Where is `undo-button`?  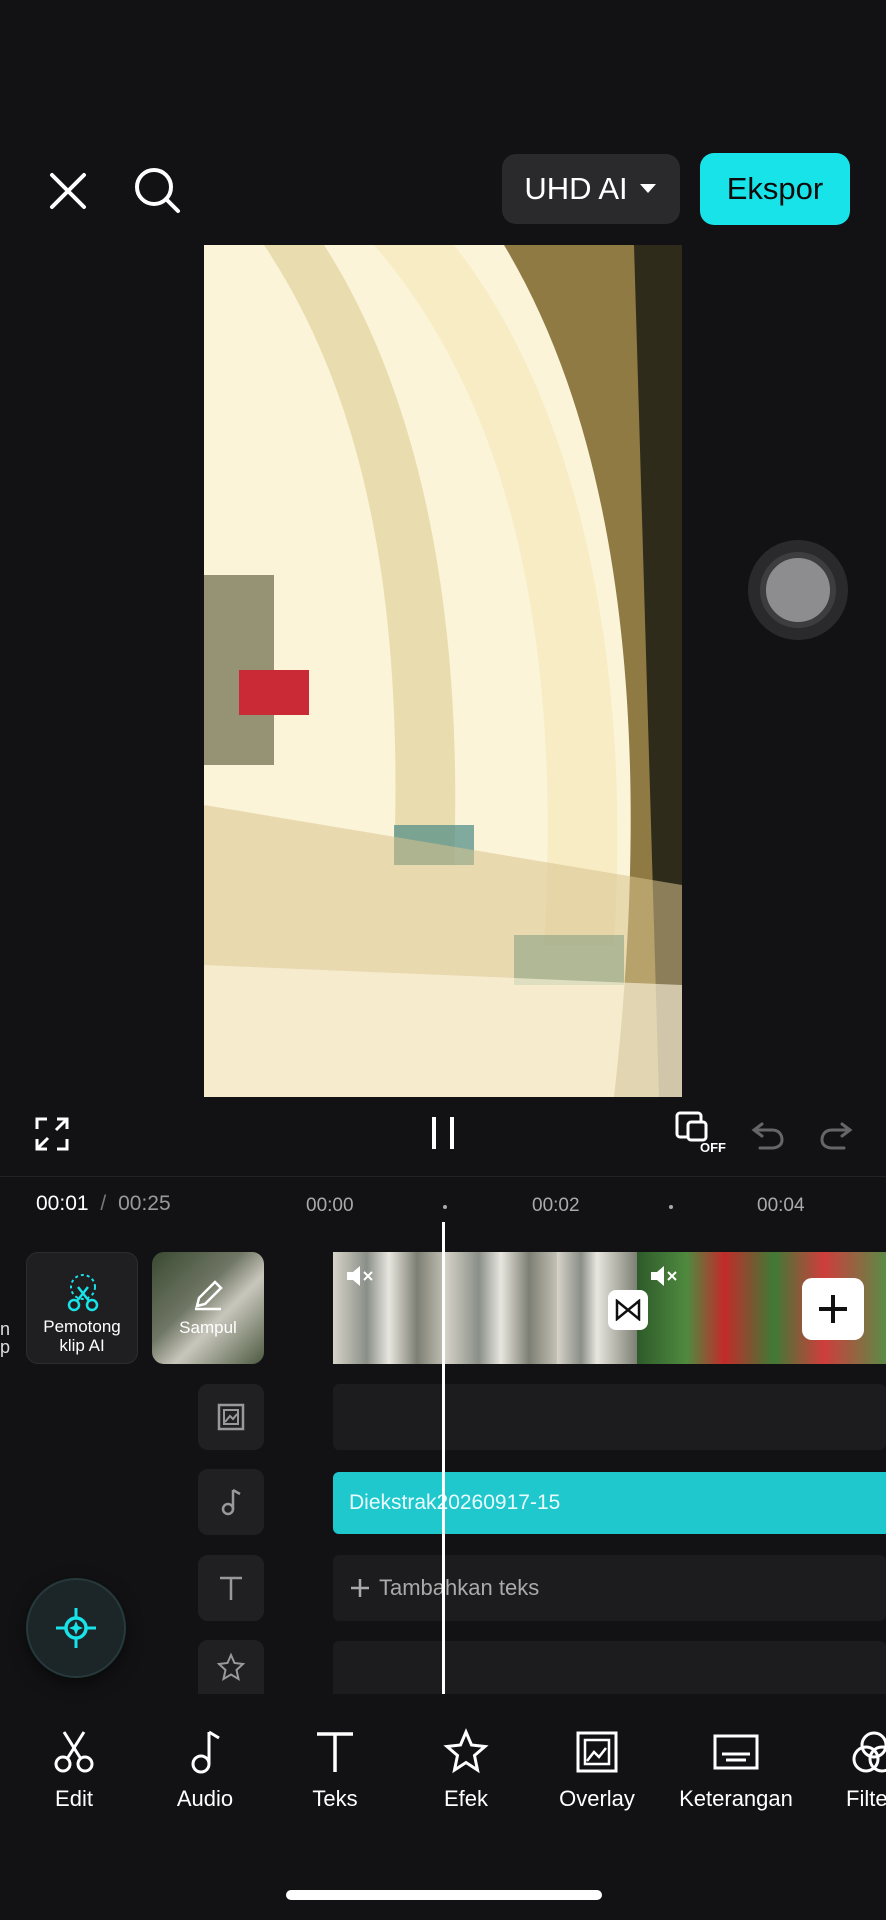
undo-button is located at coordinates (768, 1134).